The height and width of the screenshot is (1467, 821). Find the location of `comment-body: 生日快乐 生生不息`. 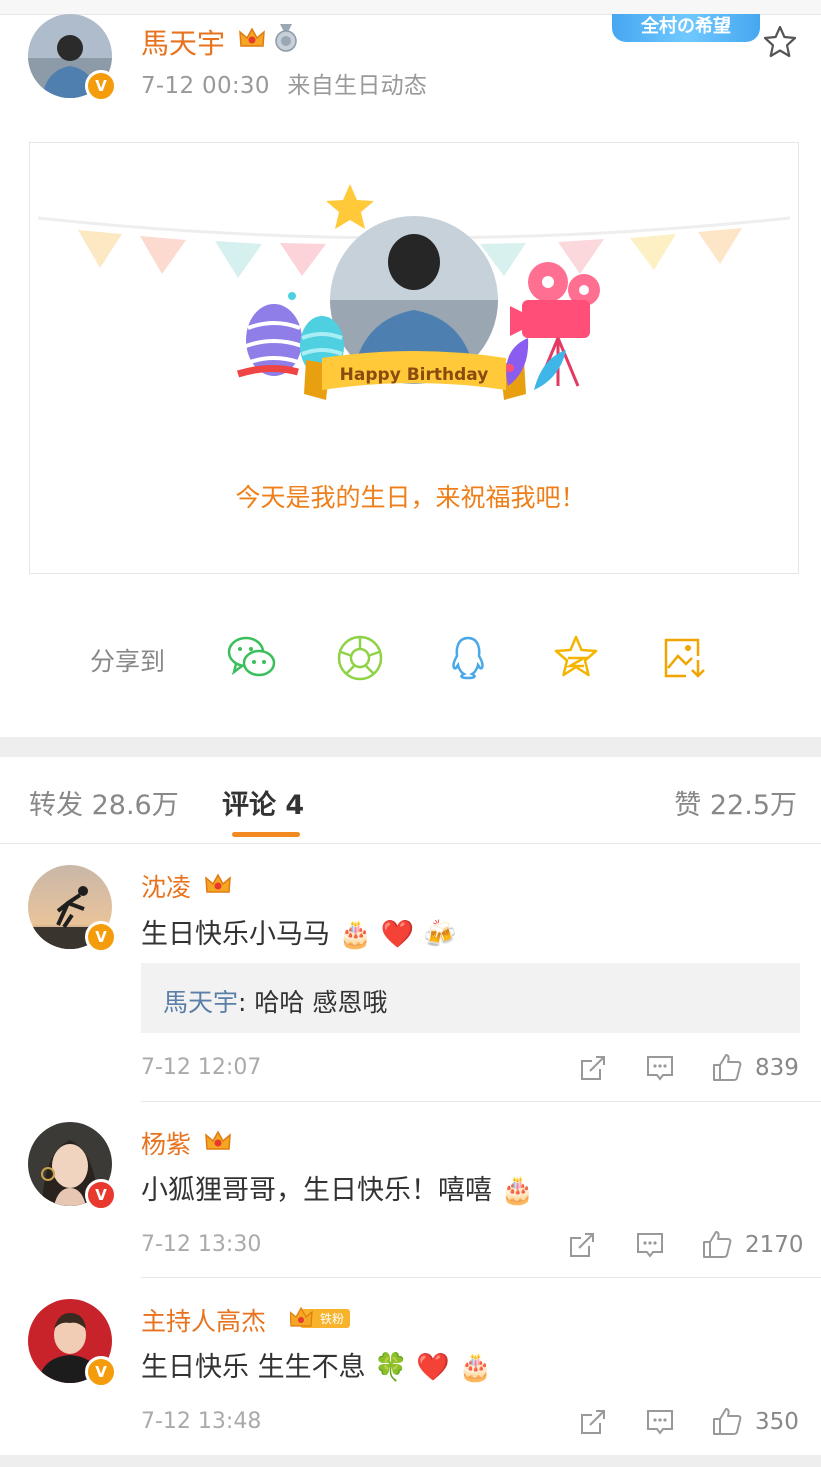

comment-body: 生日快乐 生生不息 is located at coordinates (253, 1367).